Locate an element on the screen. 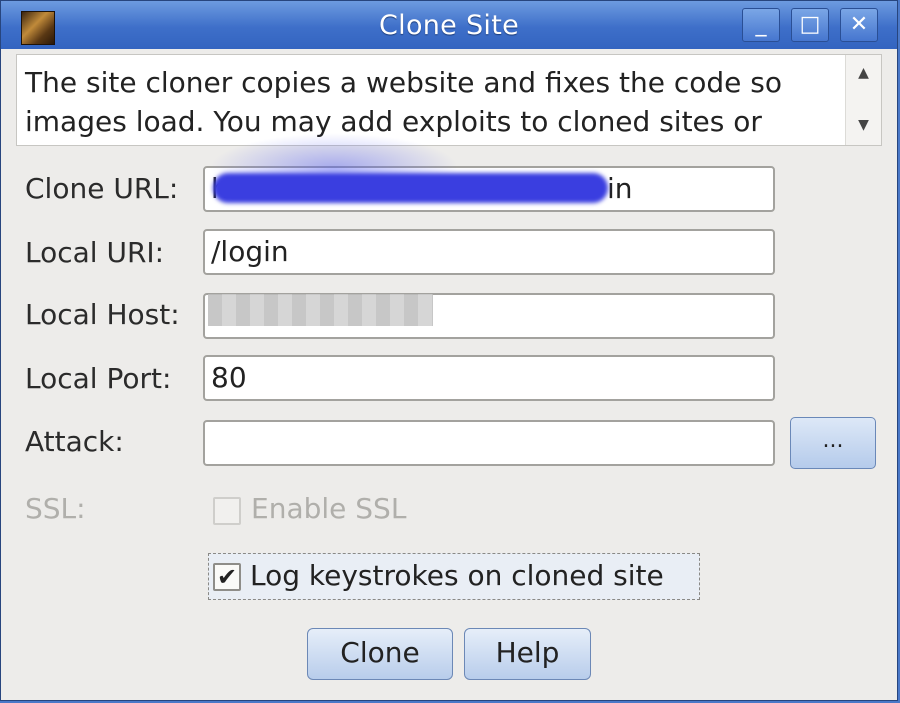  clone-button: Clone is located at coordinates (380, 654).